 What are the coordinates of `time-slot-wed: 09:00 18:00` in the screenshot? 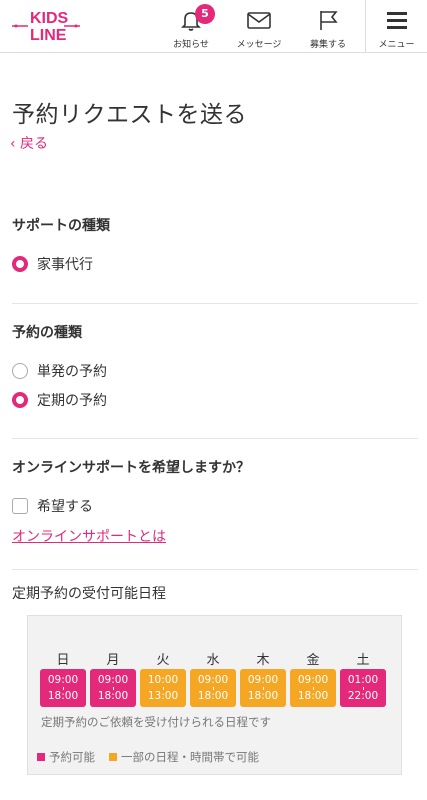 It's located at (213, 688).